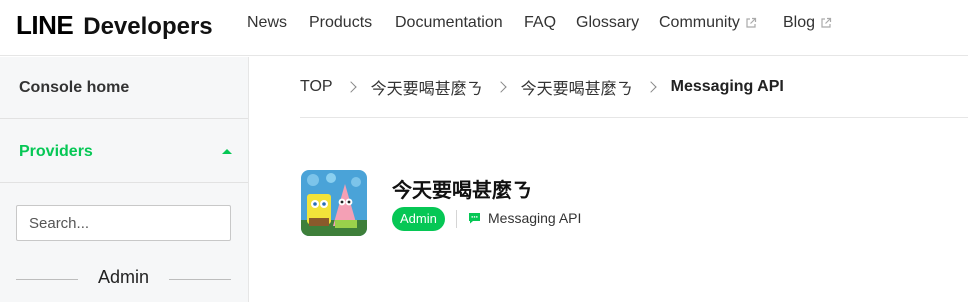  I want to click on breadcrumb: TOP 今天要喝甚麼ㄋ 今天要喝甚麼ㄋ Messaging API, so click(542, 87).